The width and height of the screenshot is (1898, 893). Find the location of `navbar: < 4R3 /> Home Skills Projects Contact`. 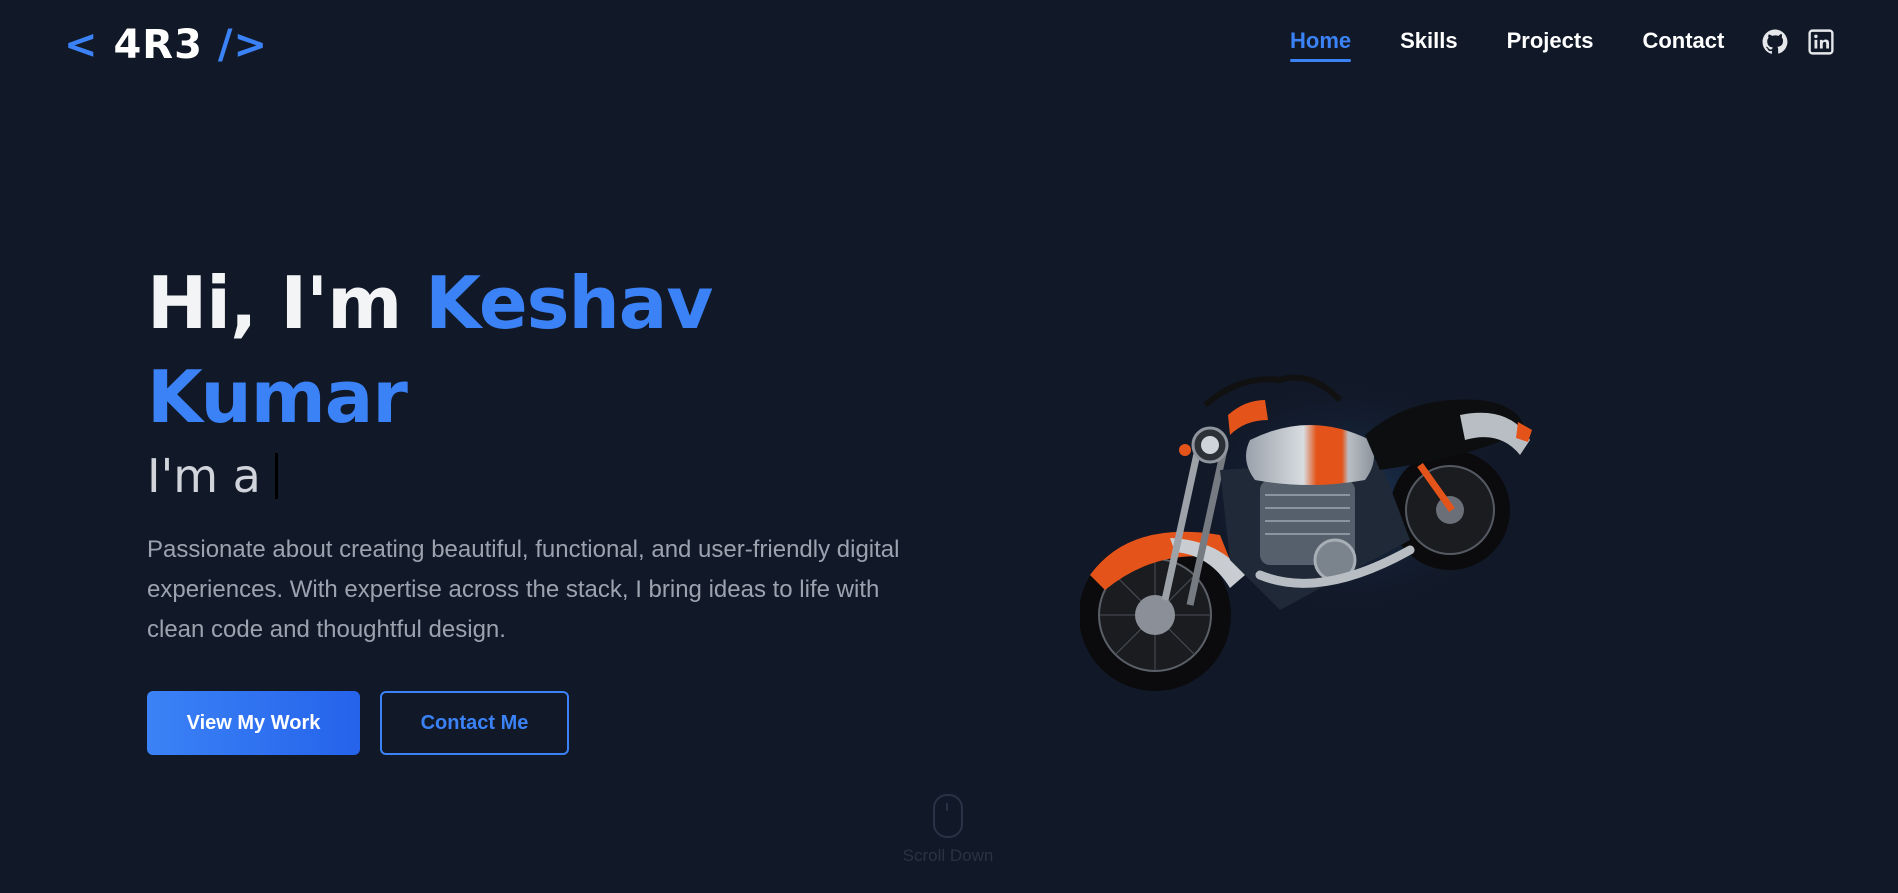

navbar: < 4R3 /> Home Skills Projects Contact is located at coordinates (949, 45).